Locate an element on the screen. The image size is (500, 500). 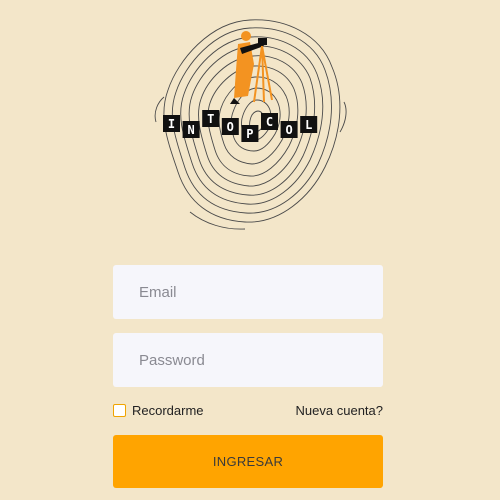
remember-me-label: Recordarme is located at coordinates (168, 410).